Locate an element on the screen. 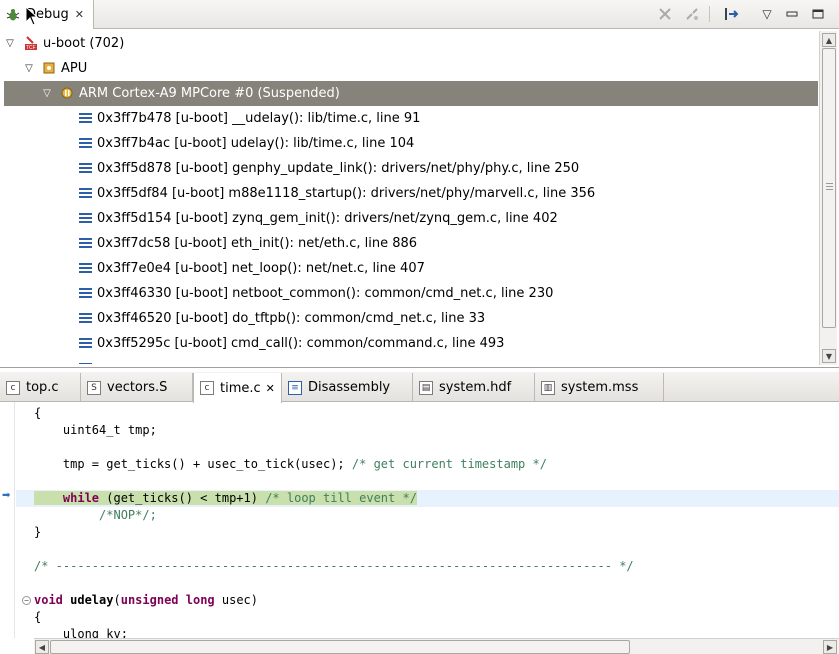 The width and height of the screenshot is (839, 654). tab-label: time.c is located at coordinates (240, 388).